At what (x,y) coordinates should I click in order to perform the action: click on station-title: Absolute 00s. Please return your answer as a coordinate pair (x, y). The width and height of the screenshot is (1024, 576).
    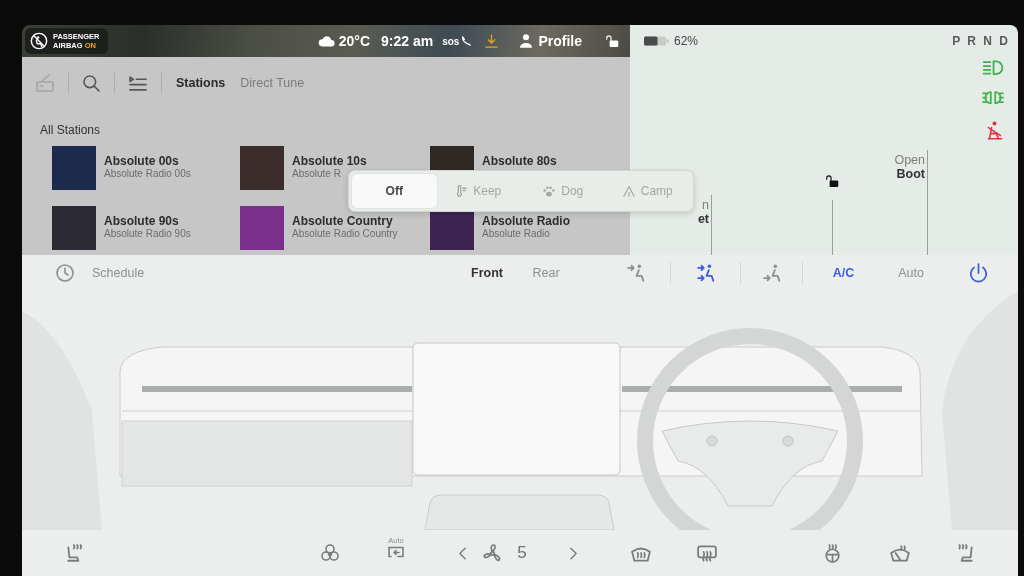
    Looking at the image, I should click on (147, 161).